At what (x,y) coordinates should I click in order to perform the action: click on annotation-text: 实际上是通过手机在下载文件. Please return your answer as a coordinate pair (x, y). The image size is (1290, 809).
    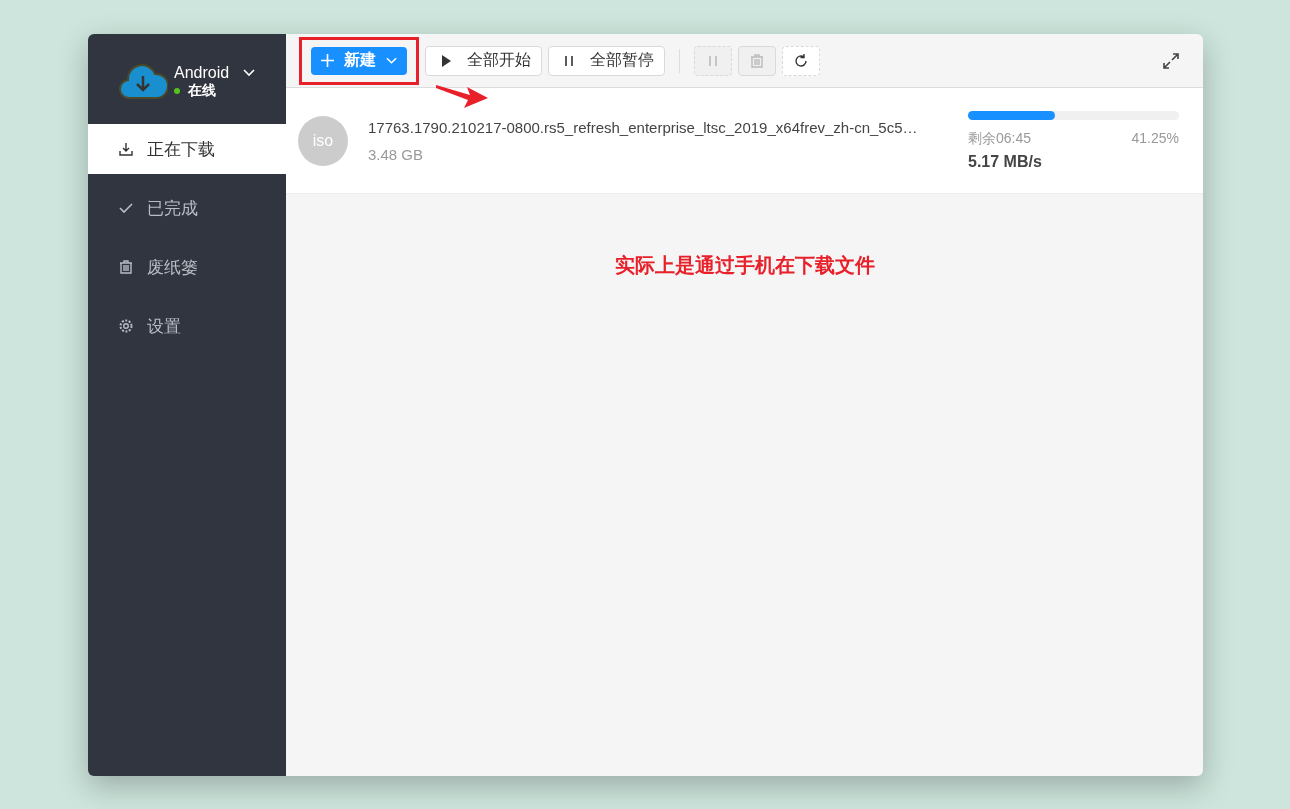
    Looking at the image, I should click on (744, 265).